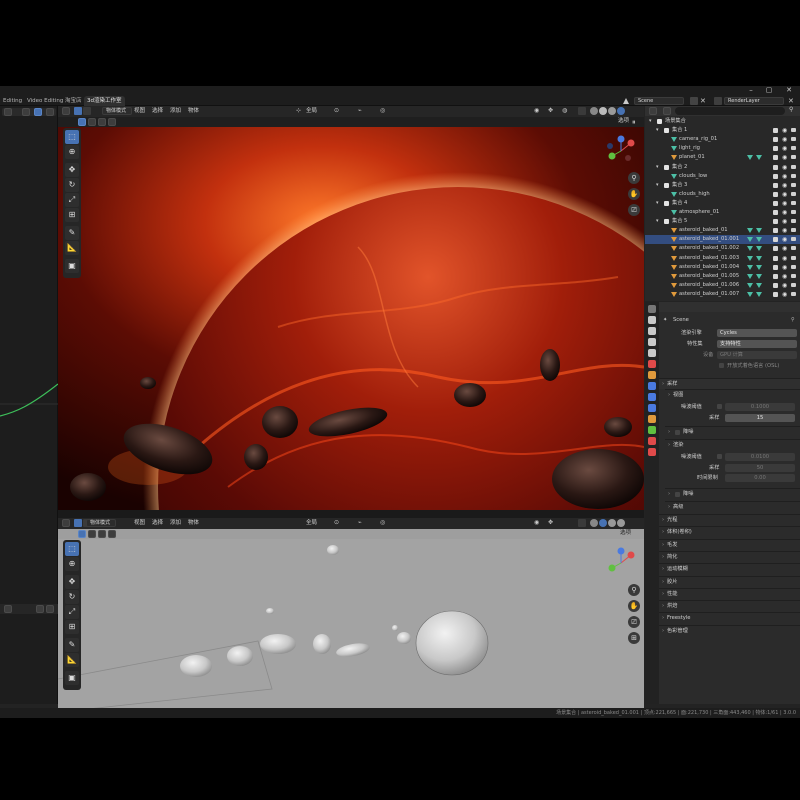 This screenshot has height=800, width=800. I want to click on view-layer-selector: RenderLayer, so click(754, 101).